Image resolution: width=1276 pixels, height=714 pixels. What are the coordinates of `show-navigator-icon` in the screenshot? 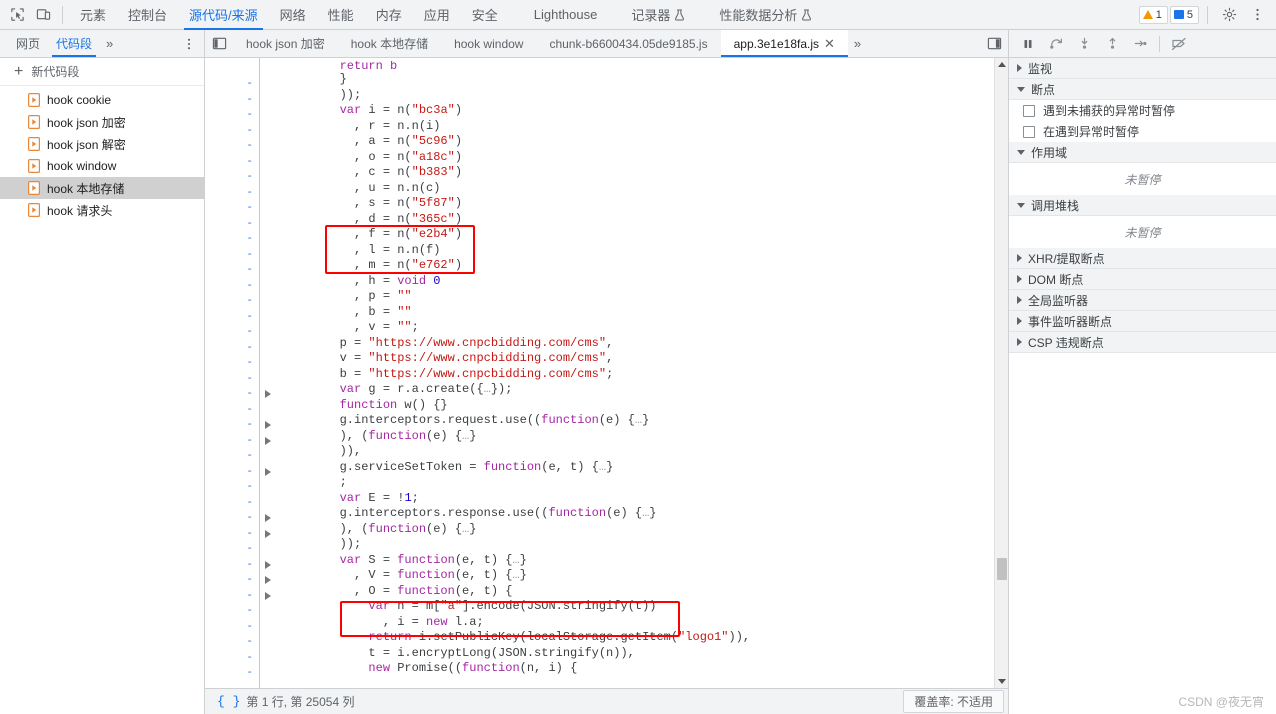 It's located at (219, 43).